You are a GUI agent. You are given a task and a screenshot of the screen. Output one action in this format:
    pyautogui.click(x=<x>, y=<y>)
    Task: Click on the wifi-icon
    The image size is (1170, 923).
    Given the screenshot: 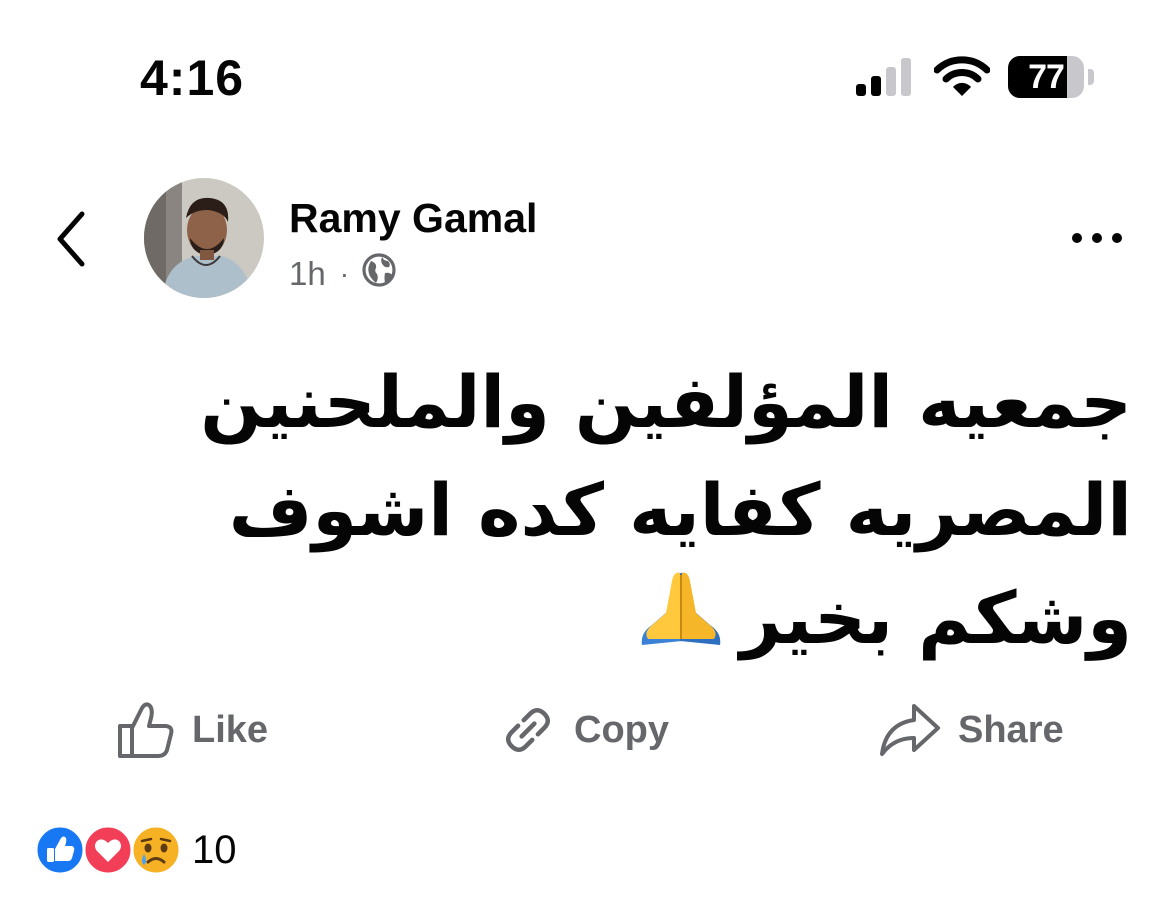 What is the action you would take?
    pyautogui.click(x=962, y=79)
    